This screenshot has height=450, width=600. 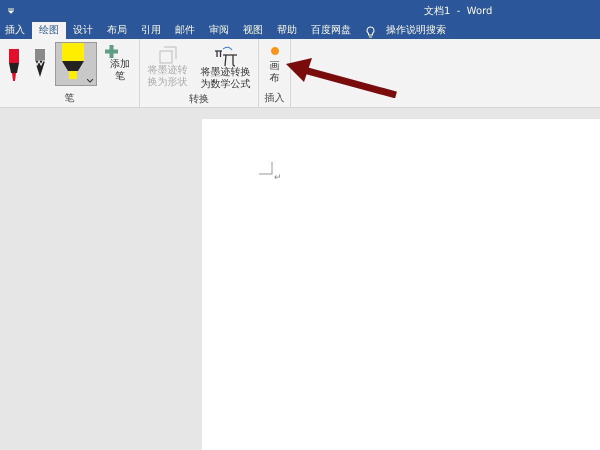 What do you see at coordinates (274, 66) in the screenshot?
I see `canvas-button: 画布` at bounding box center [274, 66].